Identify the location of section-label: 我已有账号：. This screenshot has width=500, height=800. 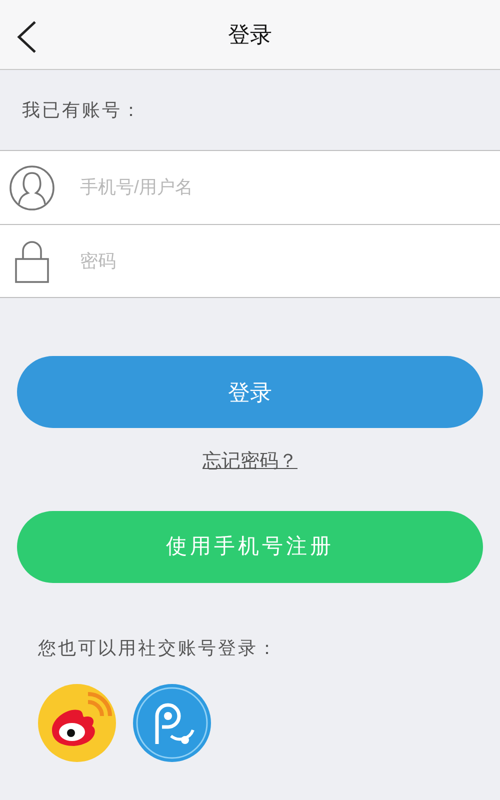
(82, 110).